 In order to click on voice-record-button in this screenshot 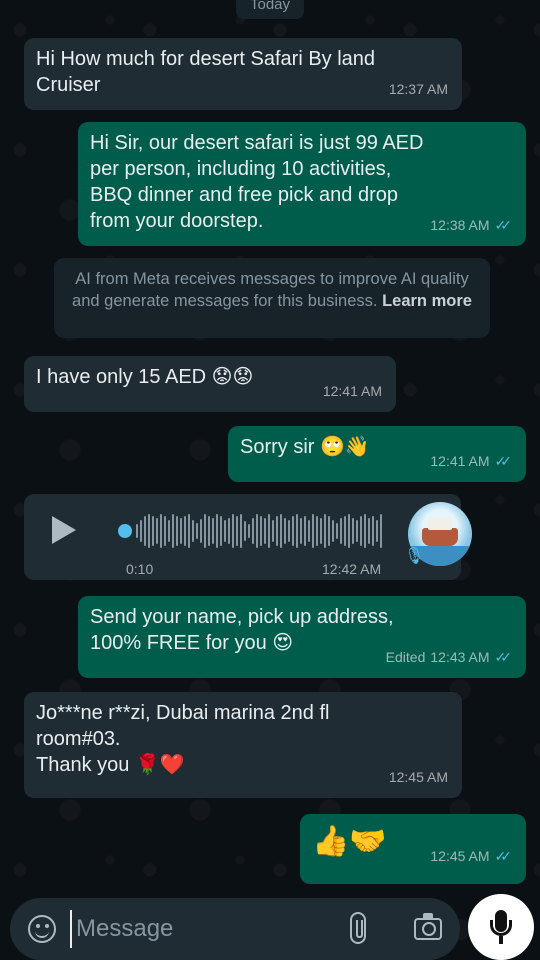, I will do `click(501, 927)`.